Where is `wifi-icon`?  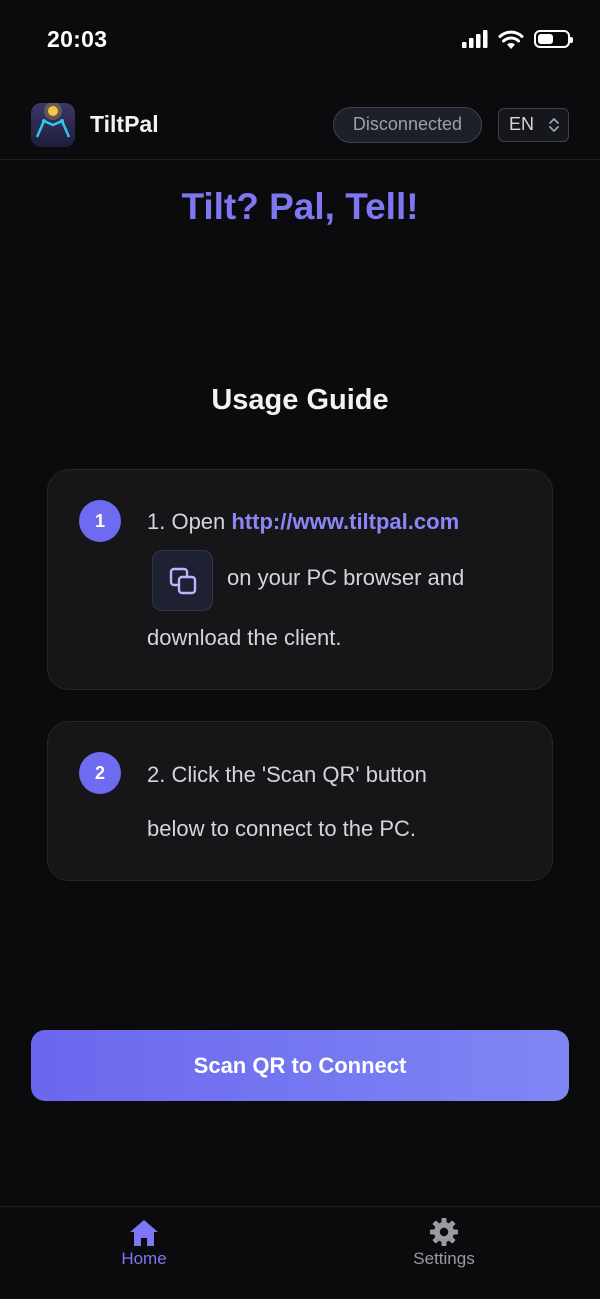 wifi-icon is located at coordinates (511, 39).